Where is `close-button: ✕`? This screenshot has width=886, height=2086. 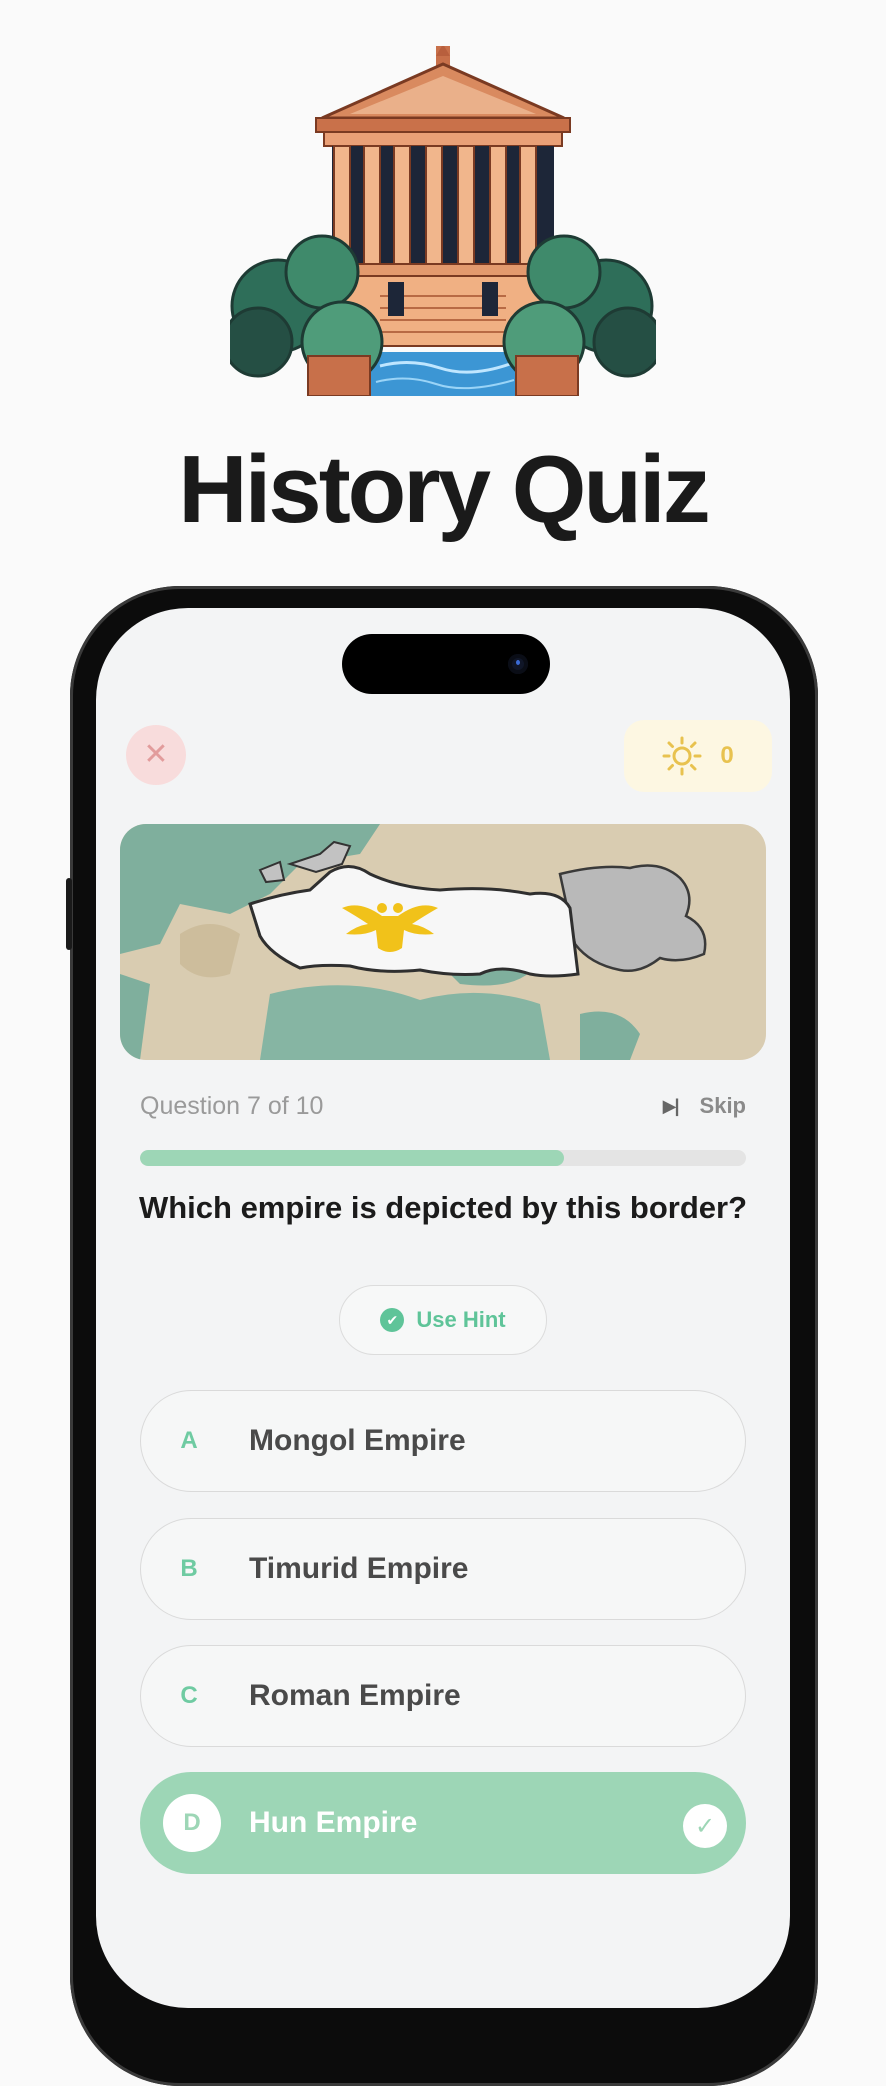 close-button: ✕ is located at coordinates (156, 755).